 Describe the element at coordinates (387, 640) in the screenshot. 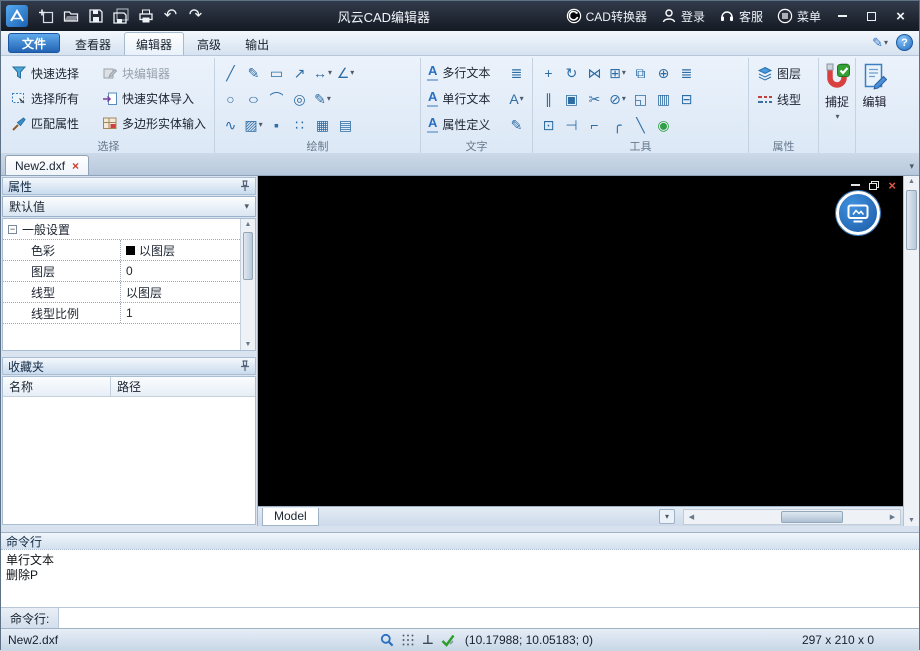

I see `zoom-icon` at that location.